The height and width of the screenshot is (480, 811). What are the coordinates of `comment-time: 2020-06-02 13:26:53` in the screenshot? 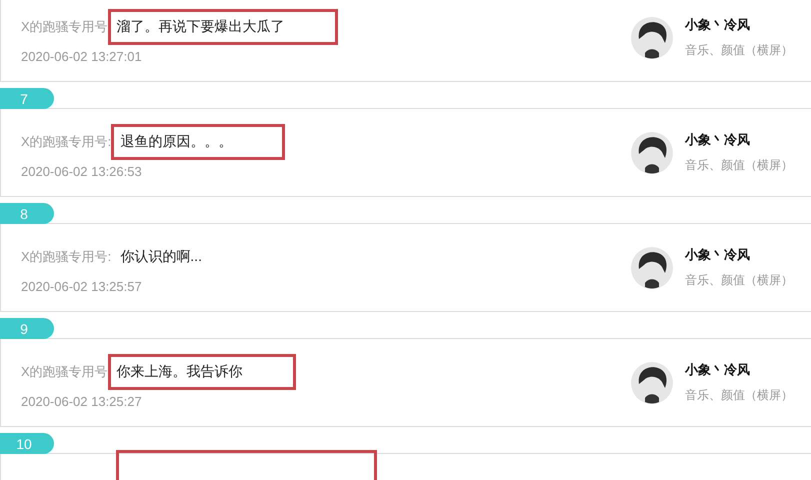 It's located at (82, 171).